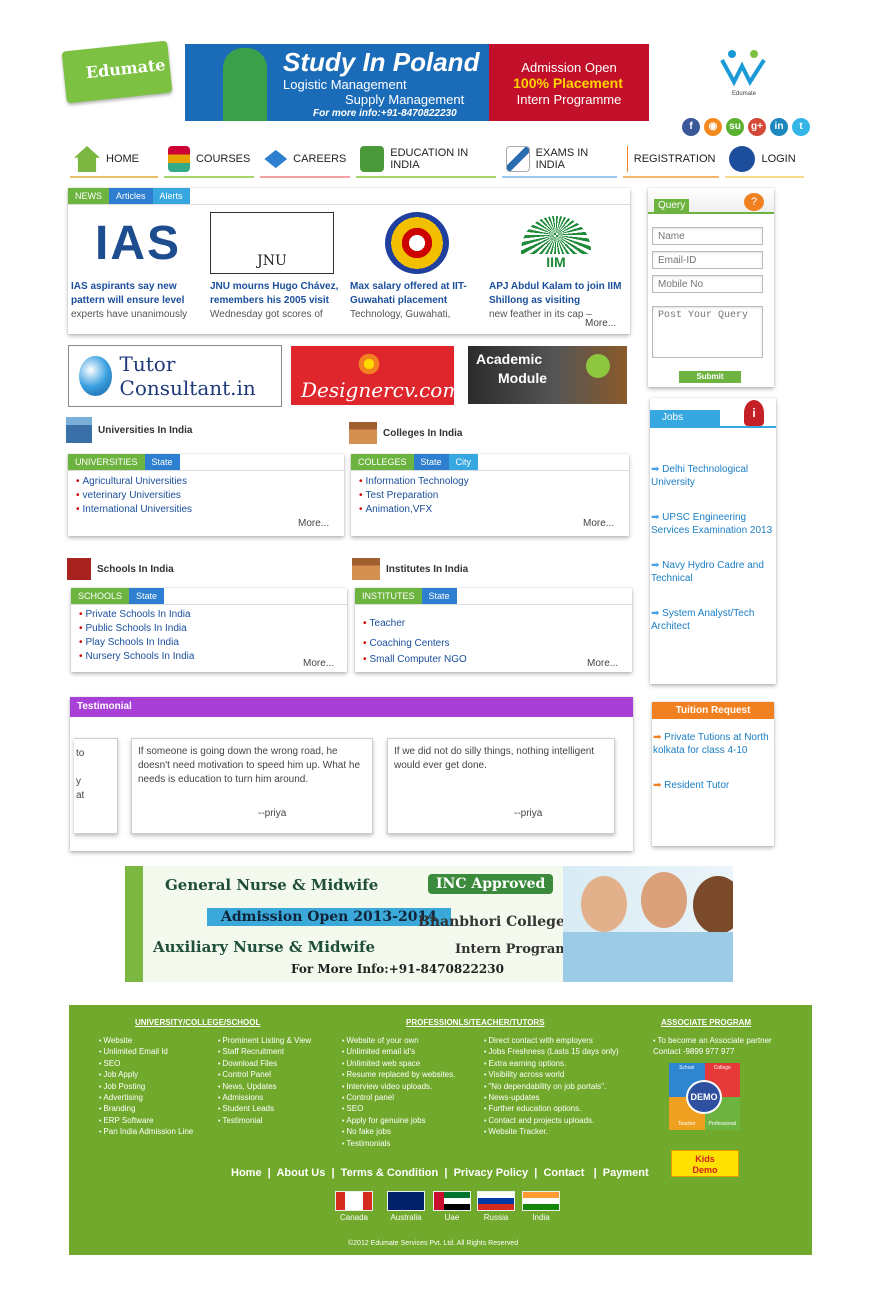  What do you see at coordinates (171, 196) in the screenshot?
I see `tab-alerts: Alerts` at bounding box center [171, 196].